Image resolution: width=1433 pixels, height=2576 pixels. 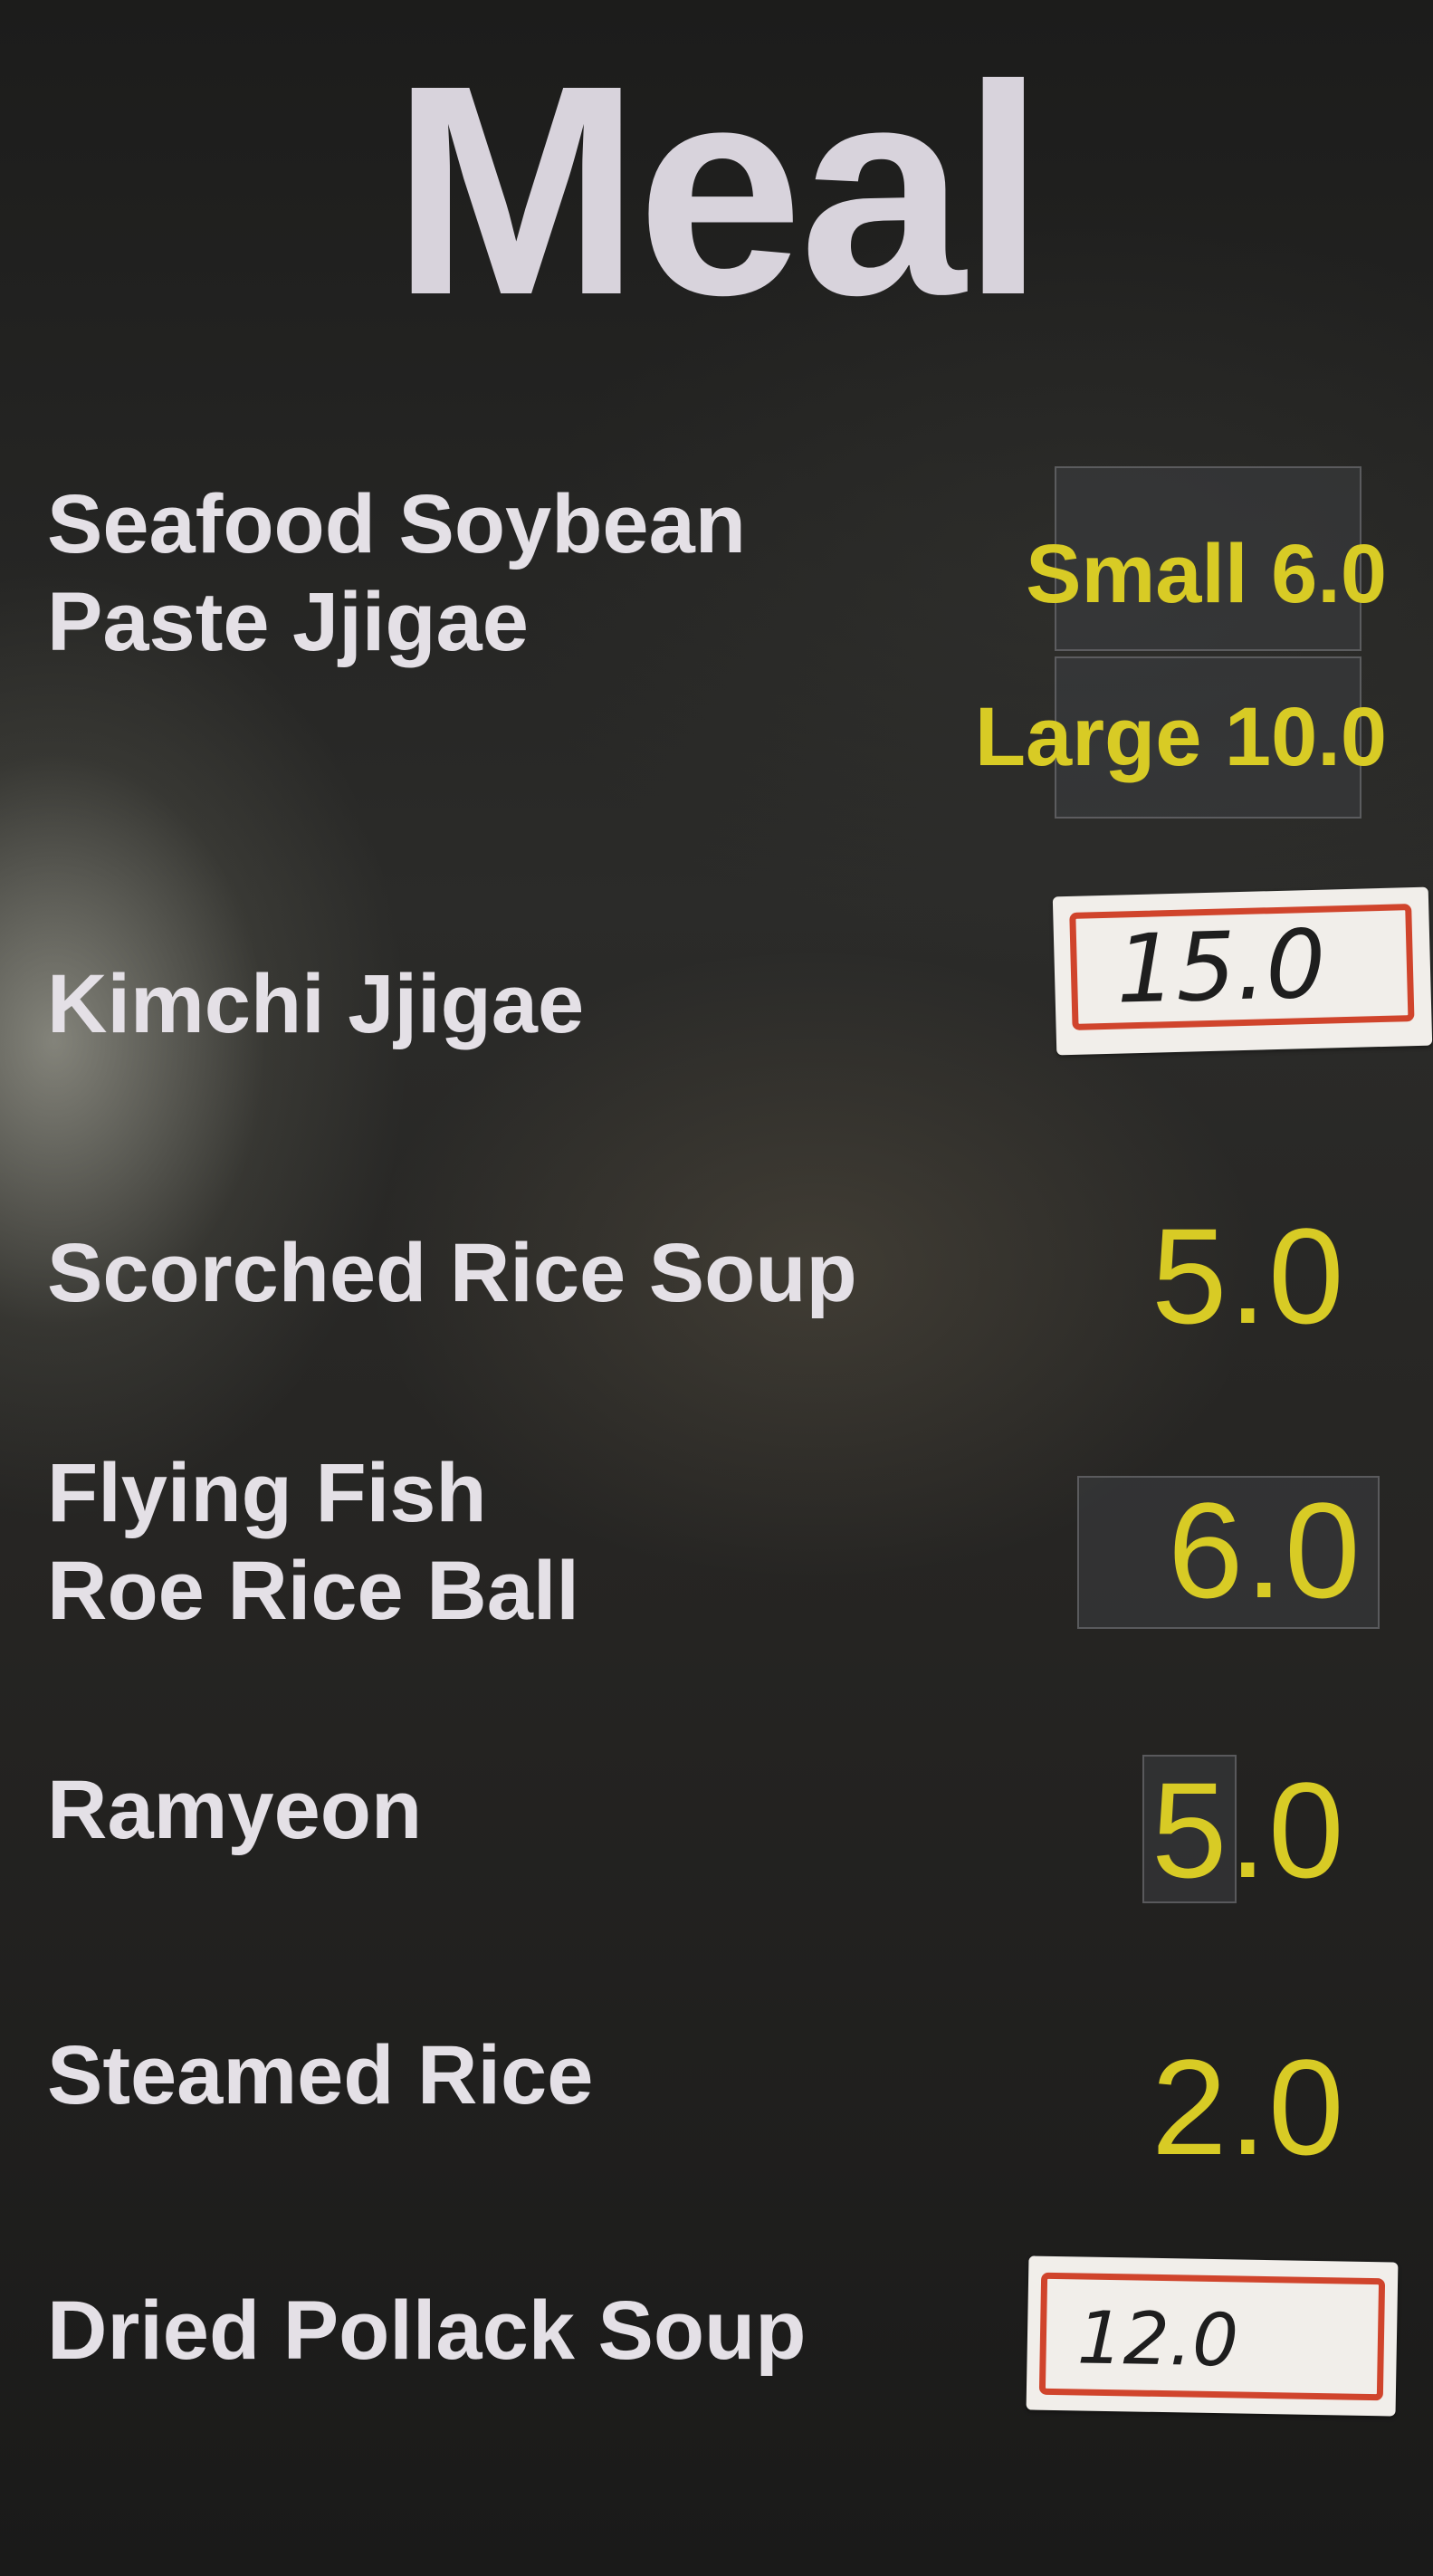 I want to click on item-steamed-rice: Steamed Rice, so click(x=320, y=2075).